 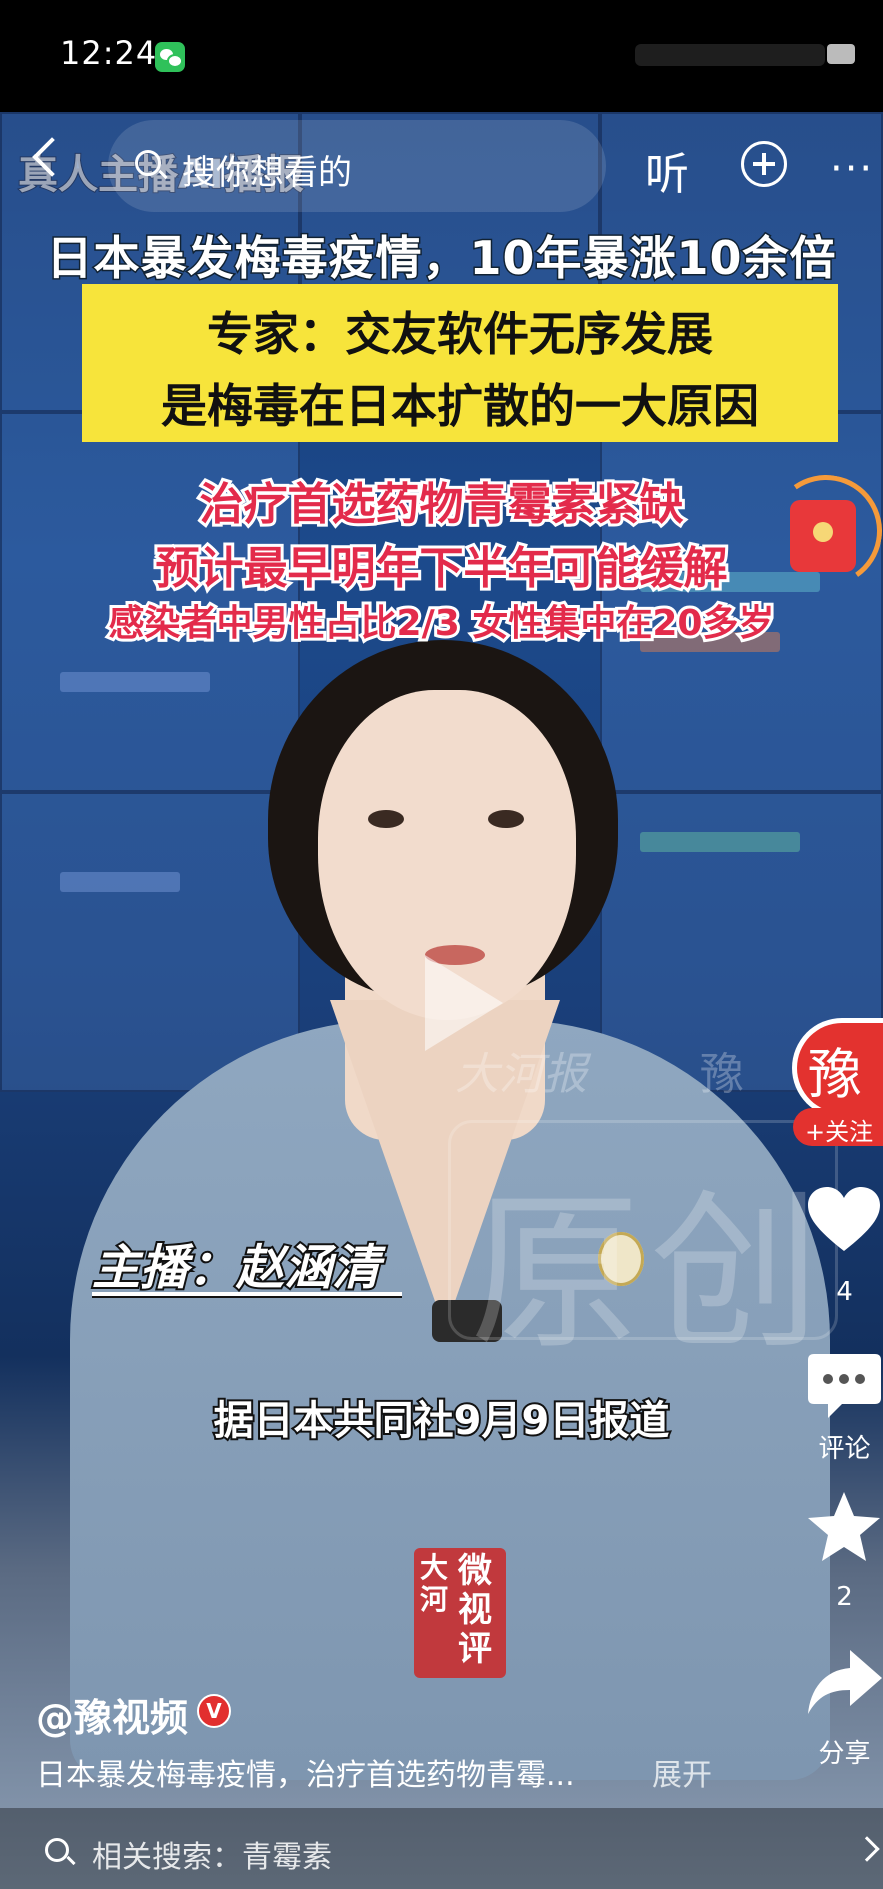 What do you see at coordinates (150, 942) in the screenshot?
I see `studio-panel` at bounding box center [150, 942].